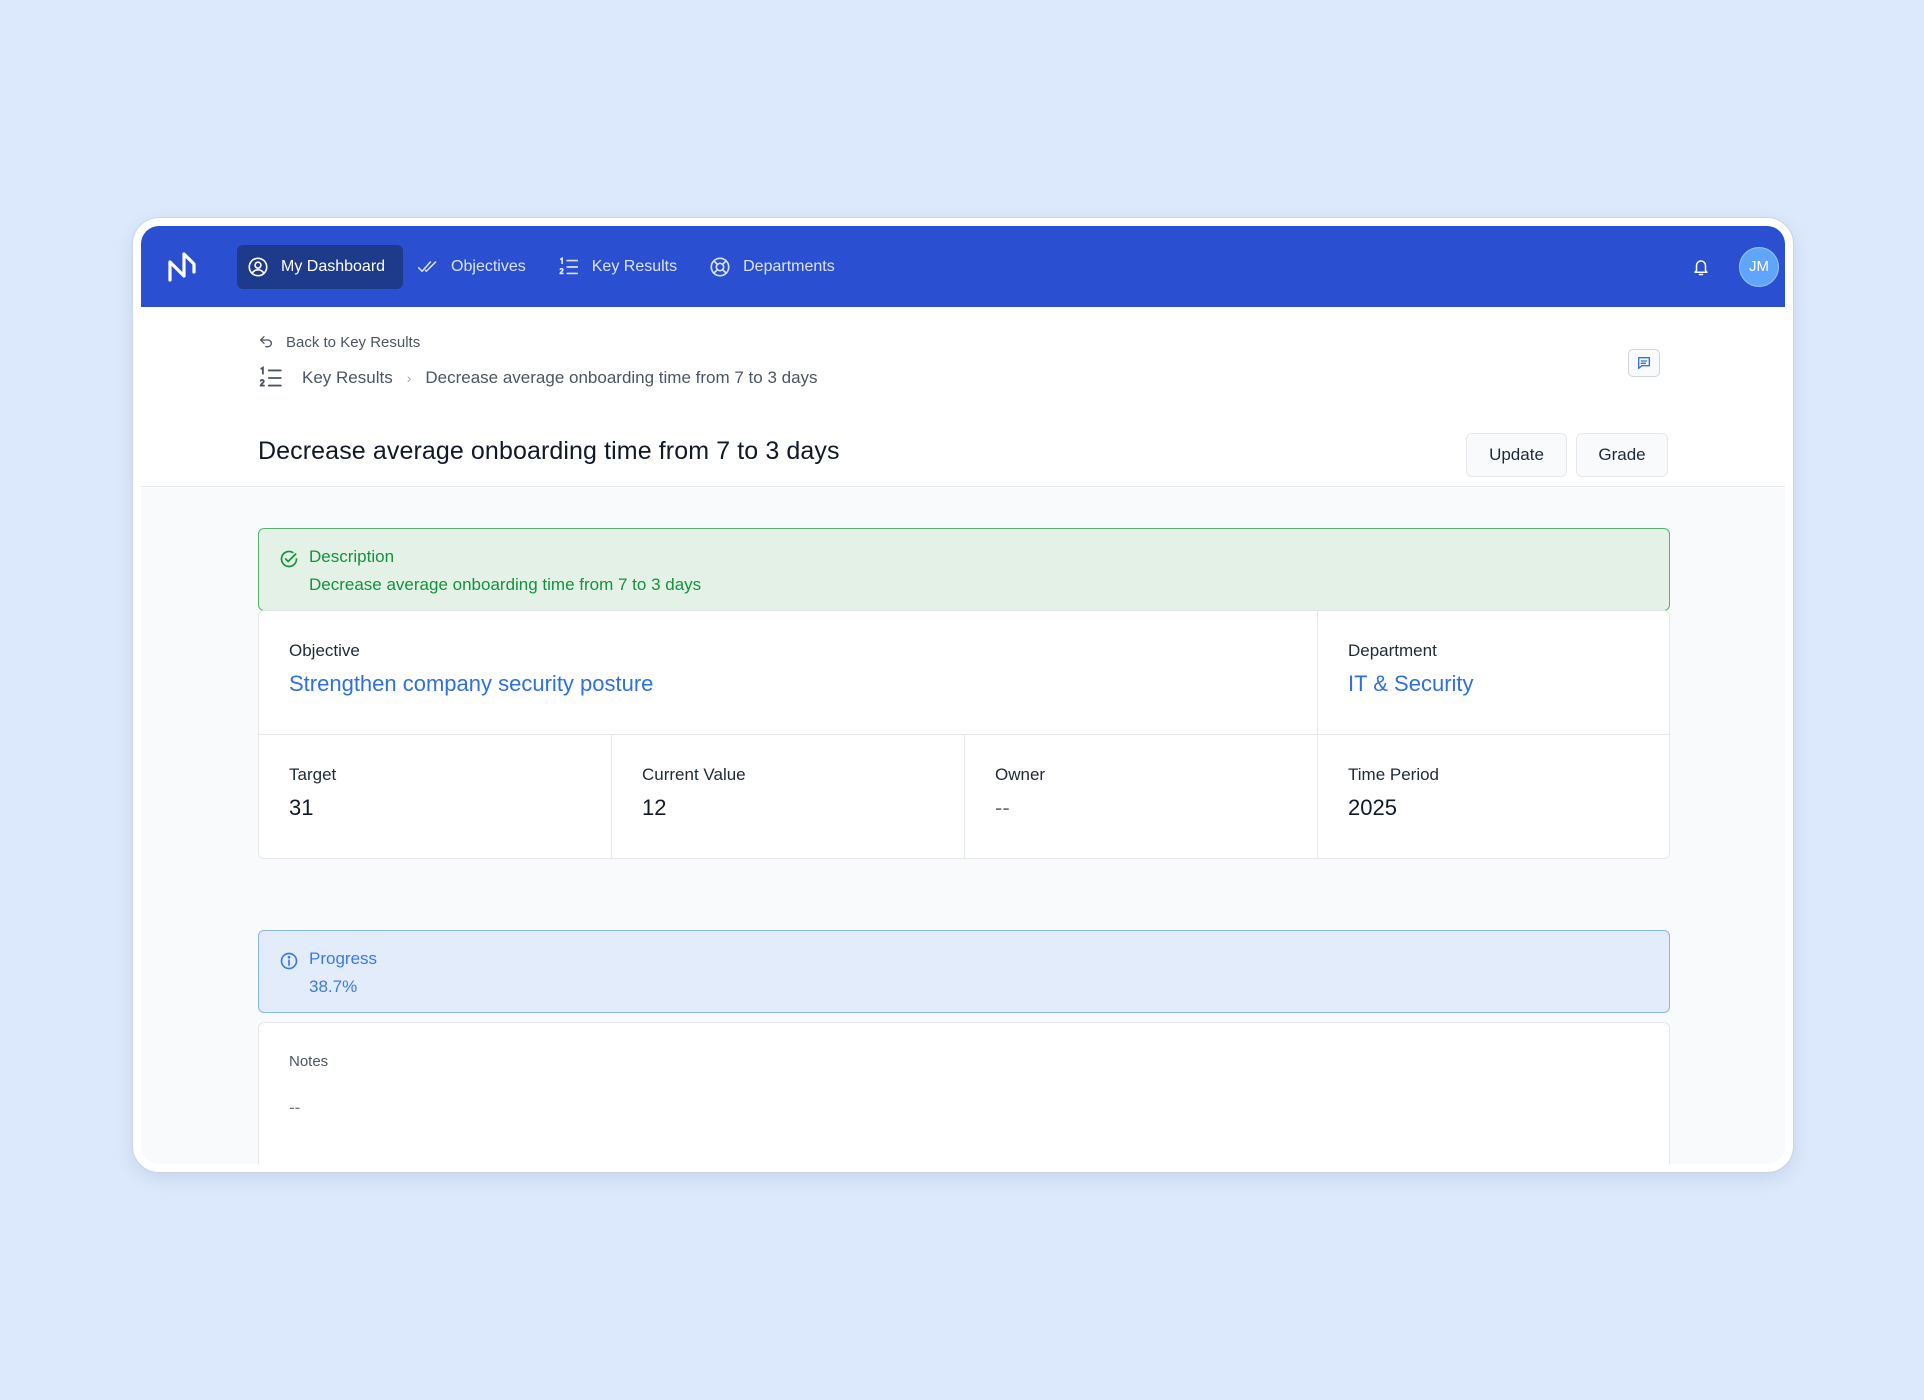  What do you see at coordinates (289, 559) in the screenshot?
I see `check-circle-icon` at bounding box center [289, 559].